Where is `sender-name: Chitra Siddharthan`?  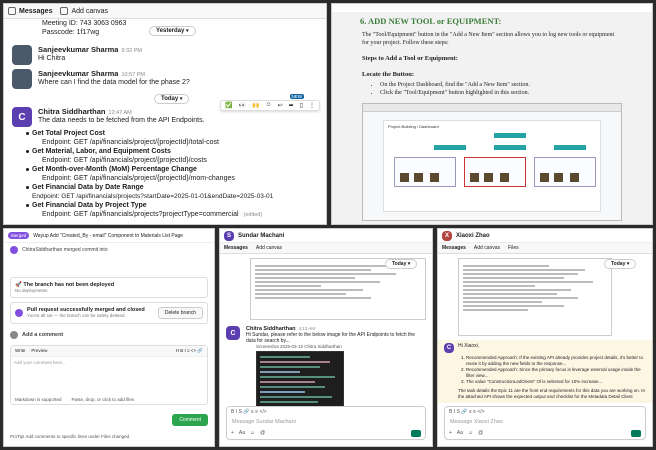 sender-name: Chitra Siddharthan is located at coordinates (72, 111).